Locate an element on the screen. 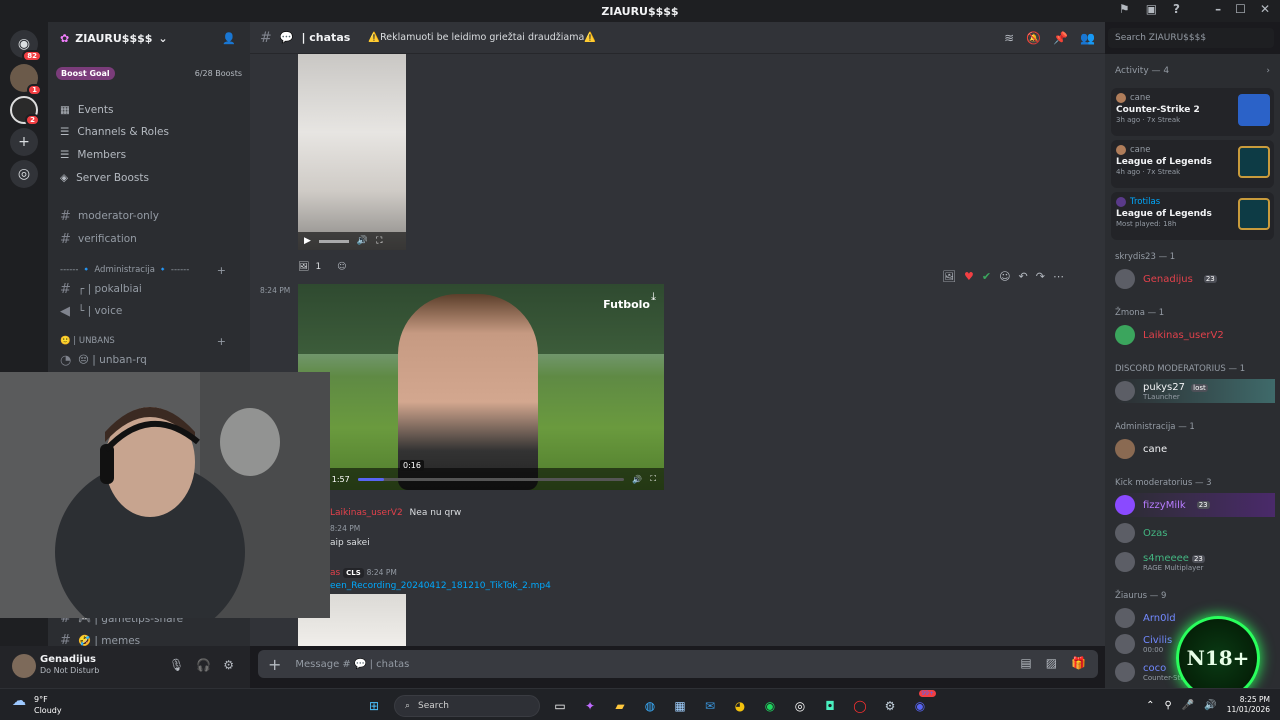 The height and width of the screenshot is (720, 1280). gift-icon: 🎁 is located at coordinates (1078, 663).